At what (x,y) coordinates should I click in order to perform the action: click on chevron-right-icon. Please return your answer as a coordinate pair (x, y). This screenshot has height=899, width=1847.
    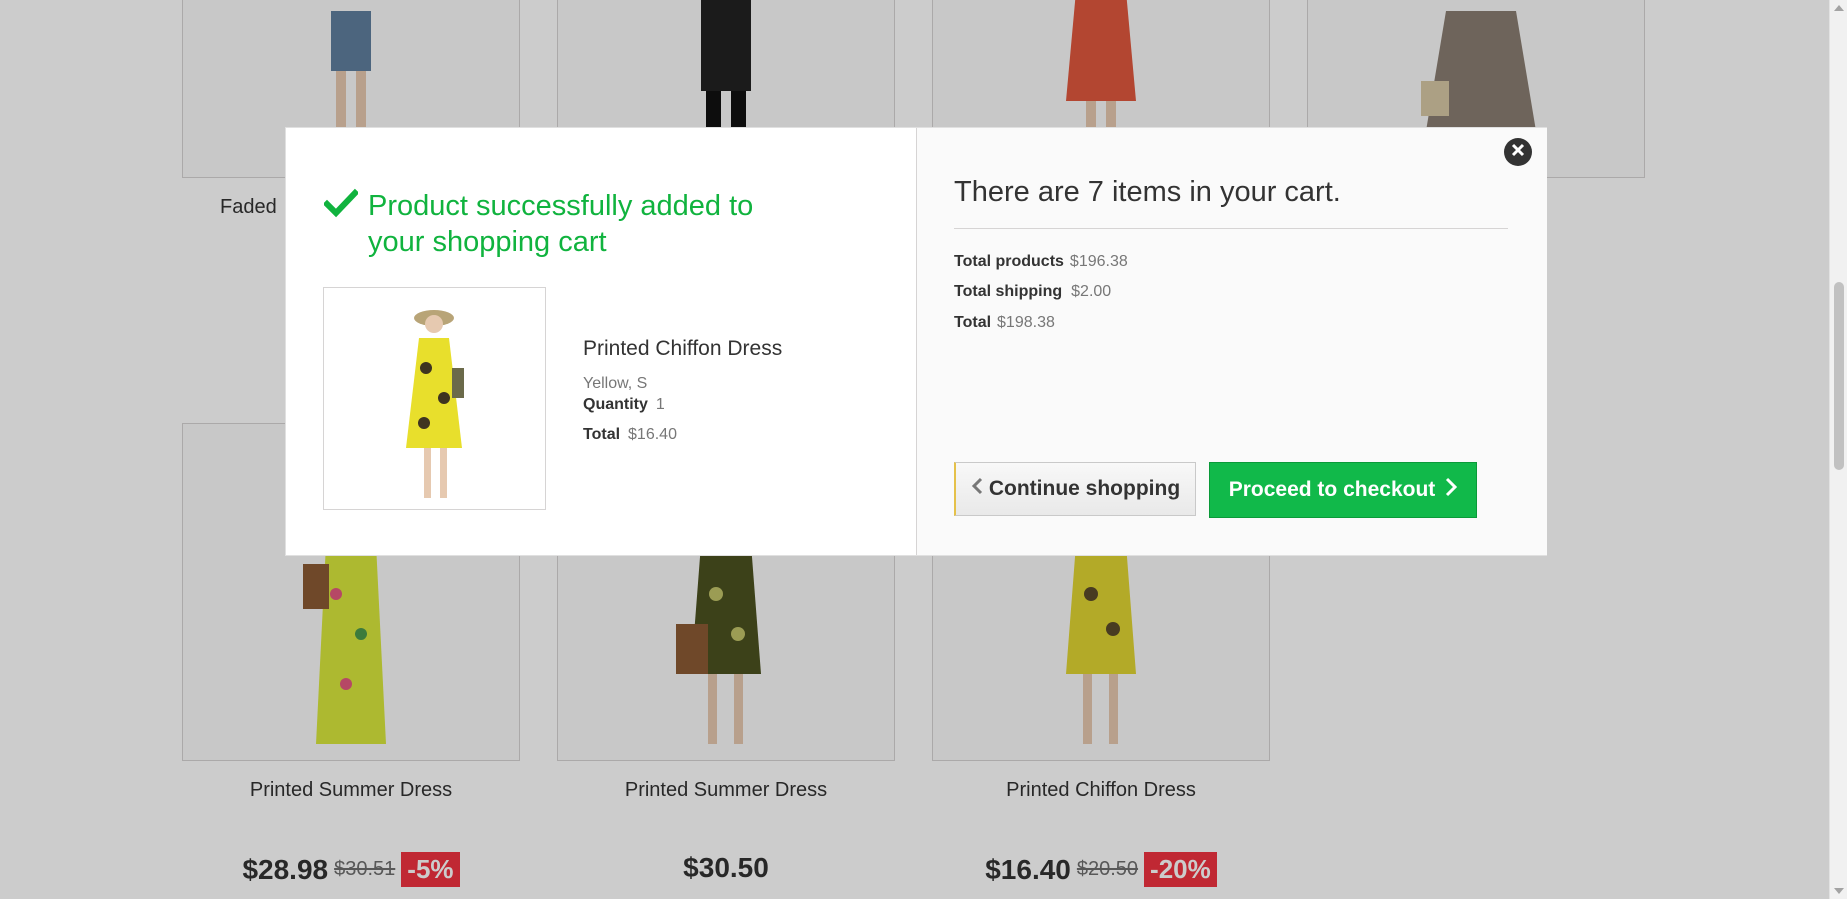
    Looking at the image, I should click on (1451, 490).